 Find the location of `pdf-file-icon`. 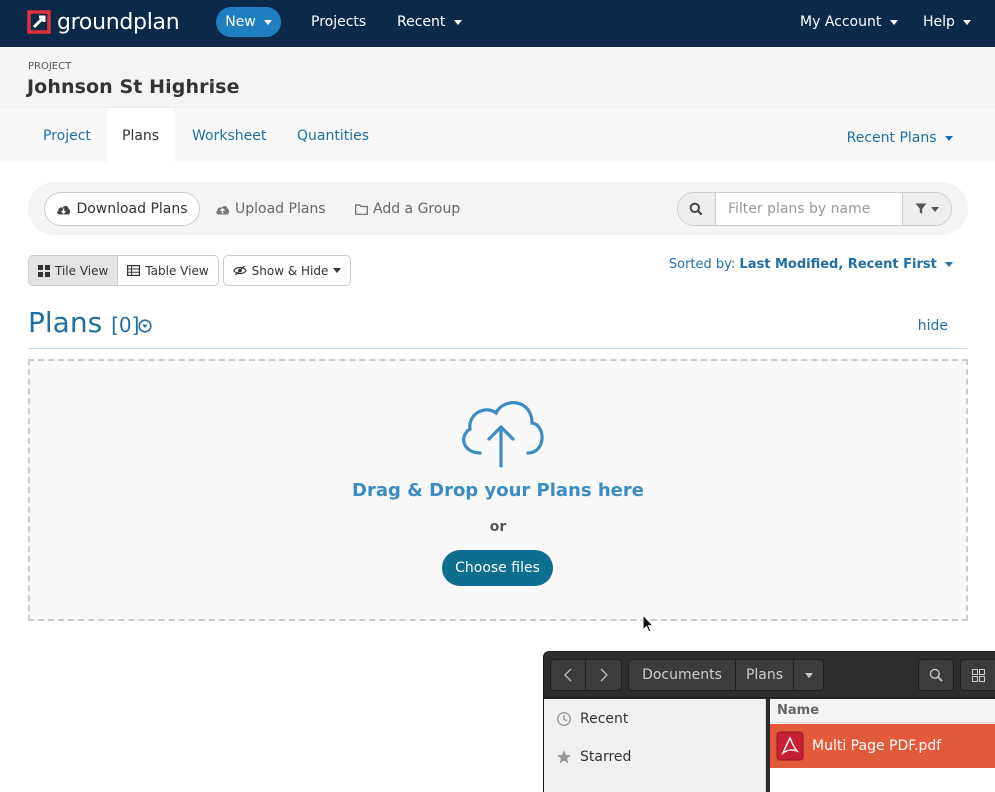

pdf-file-icon is located at coordinates (790, 746).